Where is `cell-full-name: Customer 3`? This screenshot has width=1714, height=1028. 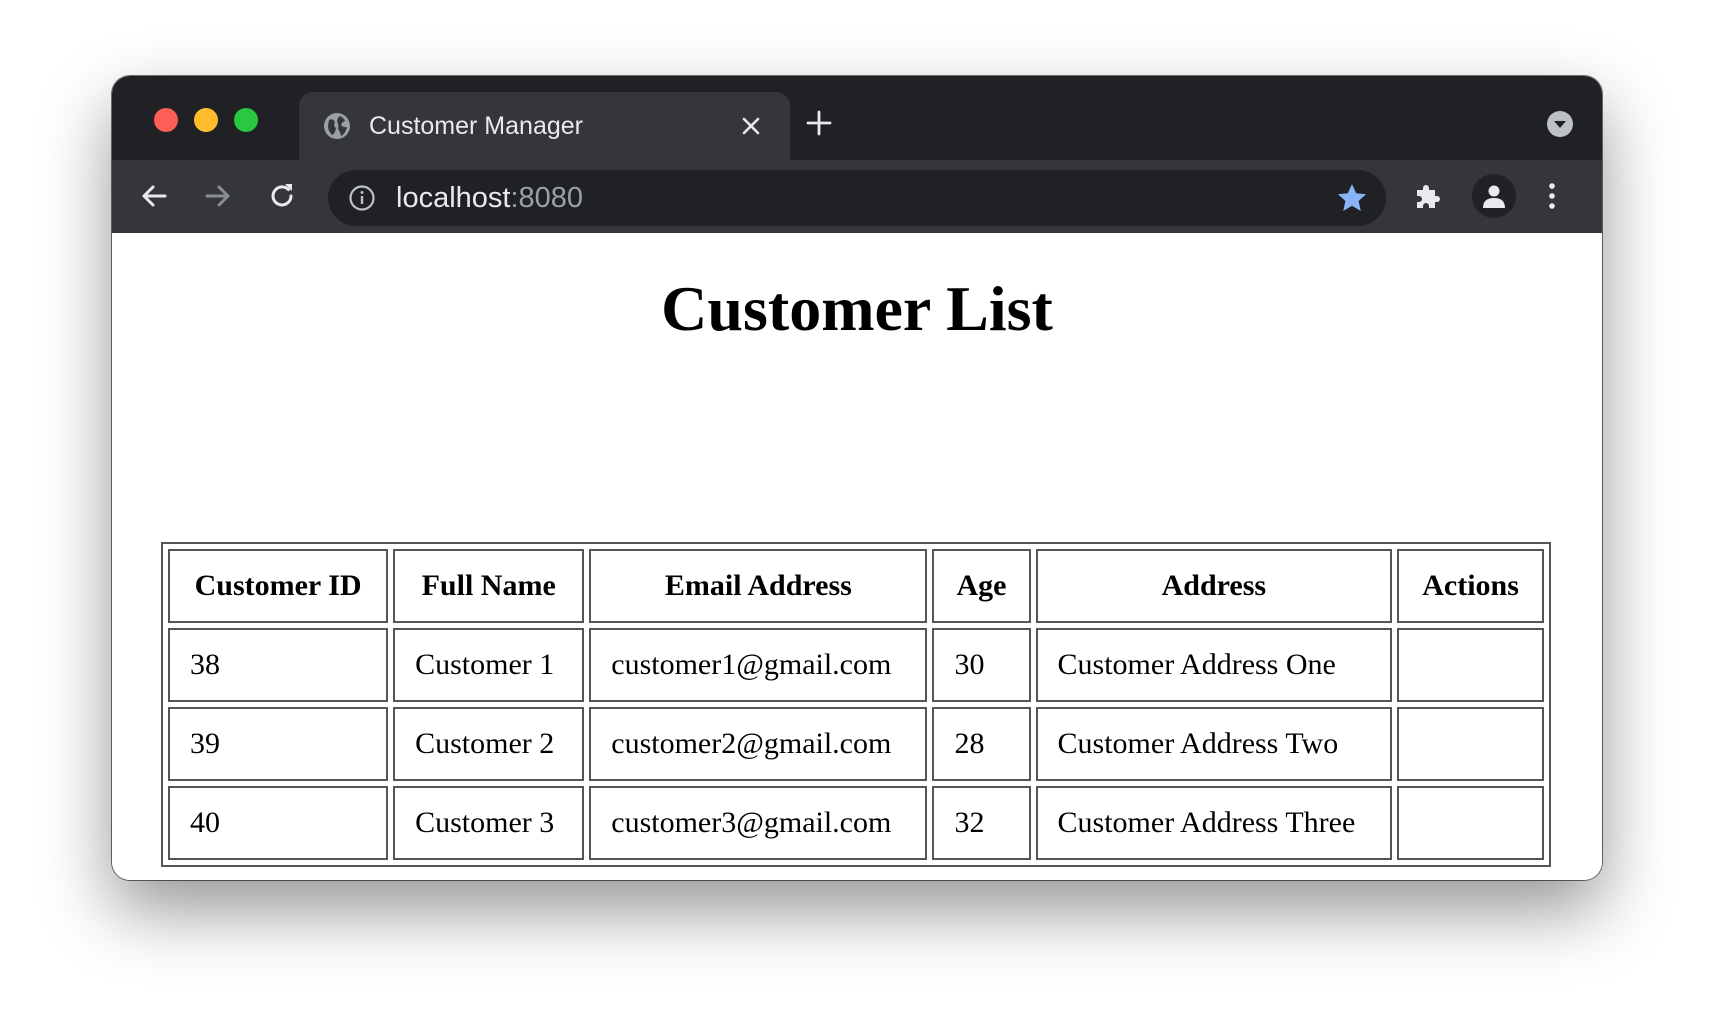 cell-full-name: Customer 3 is located at coordinates (489, 823).